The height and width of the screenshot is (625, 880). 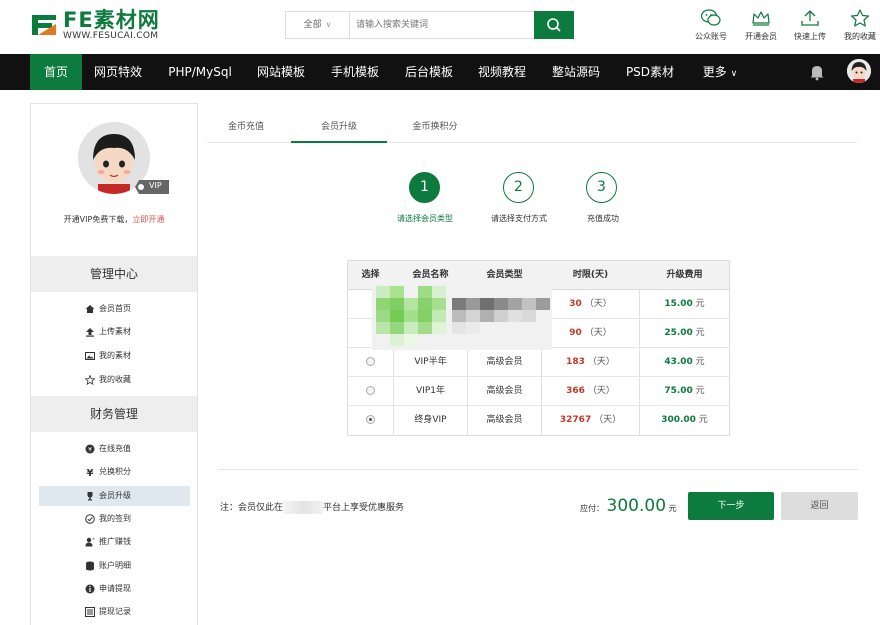 I want to click on table-row: VIP半年 高级会员 183 （天） 43.00 元, so click(x=538, y=362).